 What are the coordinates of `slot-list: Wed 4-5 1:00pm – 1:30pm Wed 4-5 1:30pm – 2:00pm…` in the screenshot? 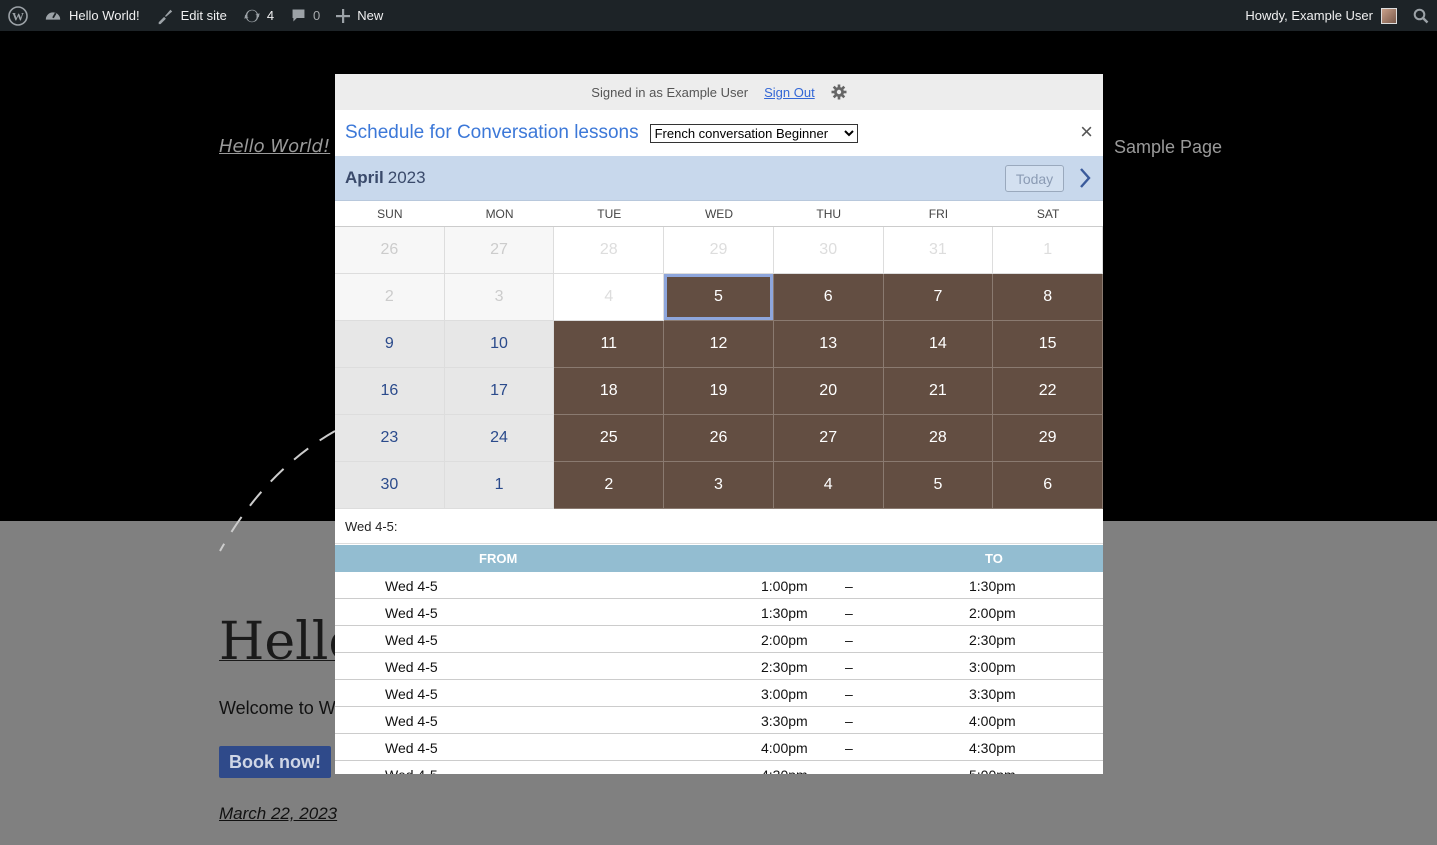 It's located at (719, 673).